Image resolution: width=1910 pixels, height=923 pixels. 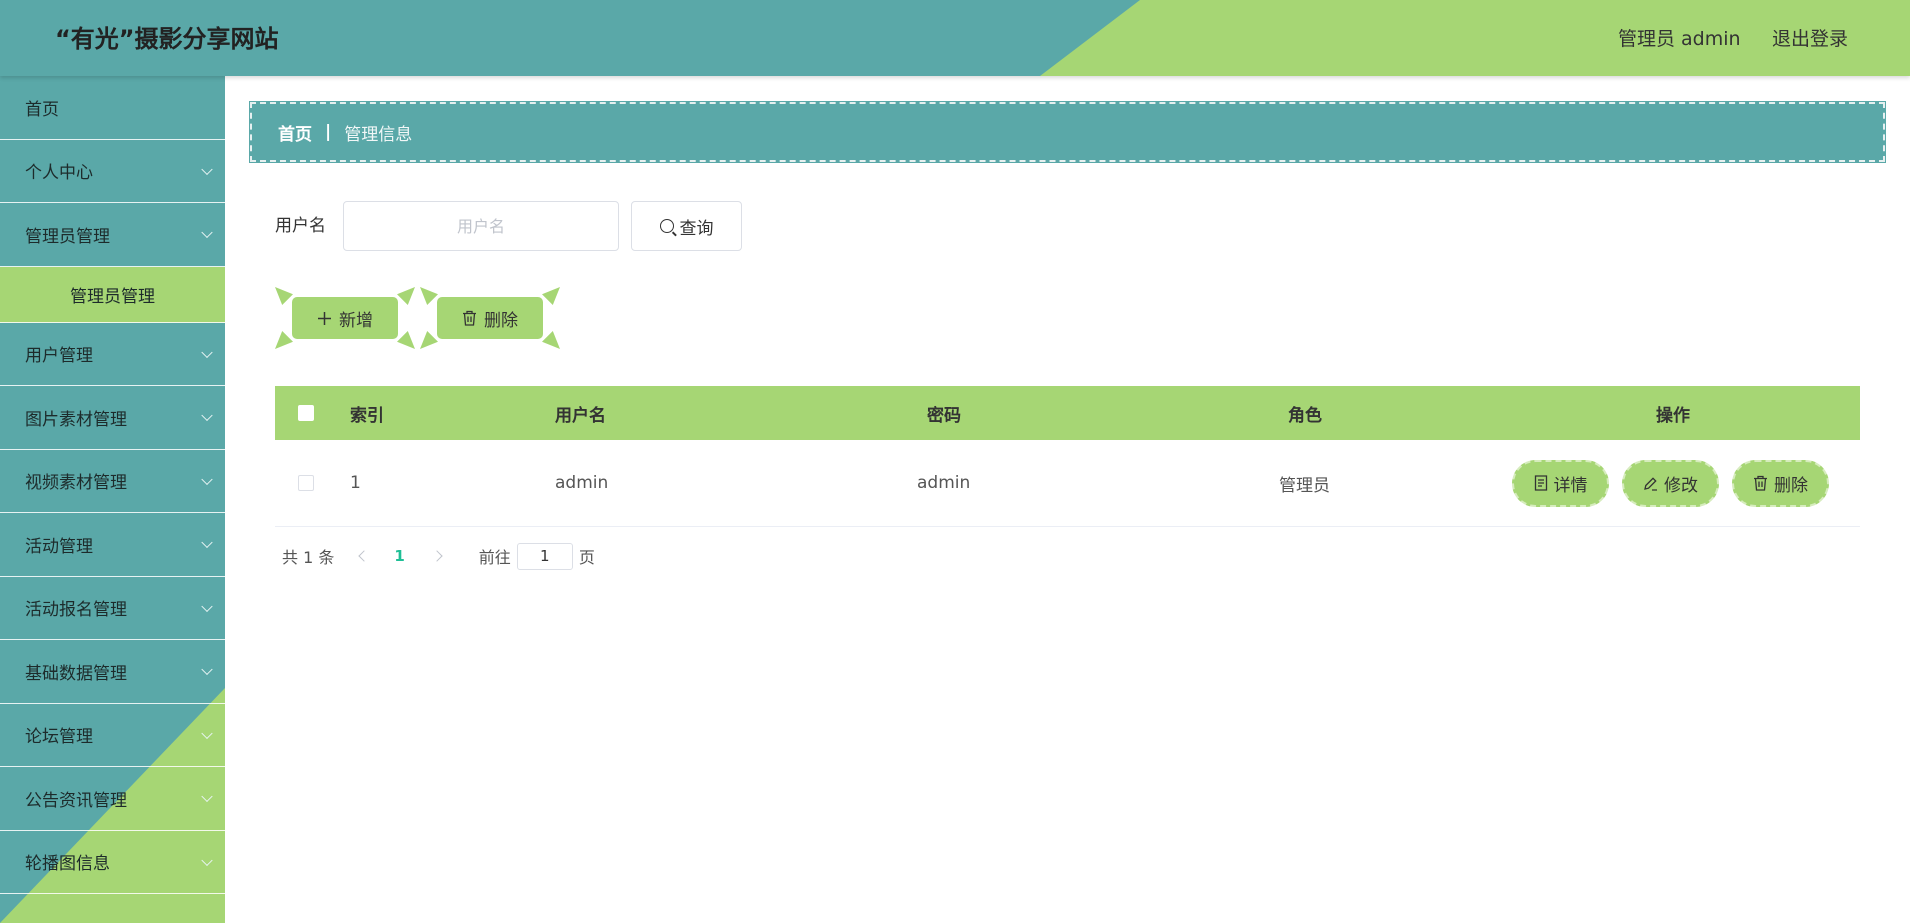 I want to click on sidebar-item-label: 公告资讯管理, so click(x=76, y=800).